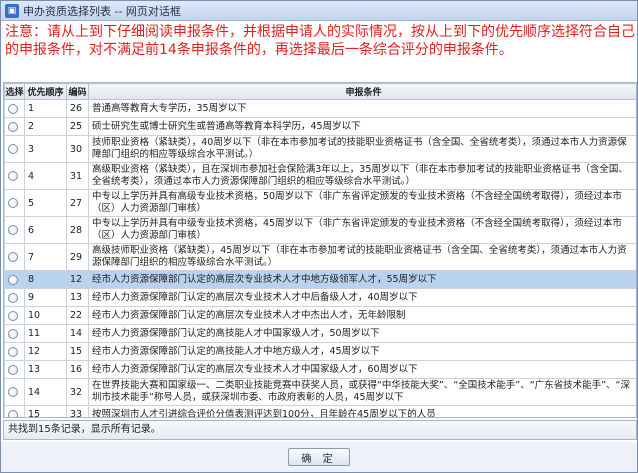 Image resolution: width=638 pixels, height=473 pixels. Describe the element at coordinates (362, 91) in the screenshot. I see `header-condition: 申报条件` at that location.